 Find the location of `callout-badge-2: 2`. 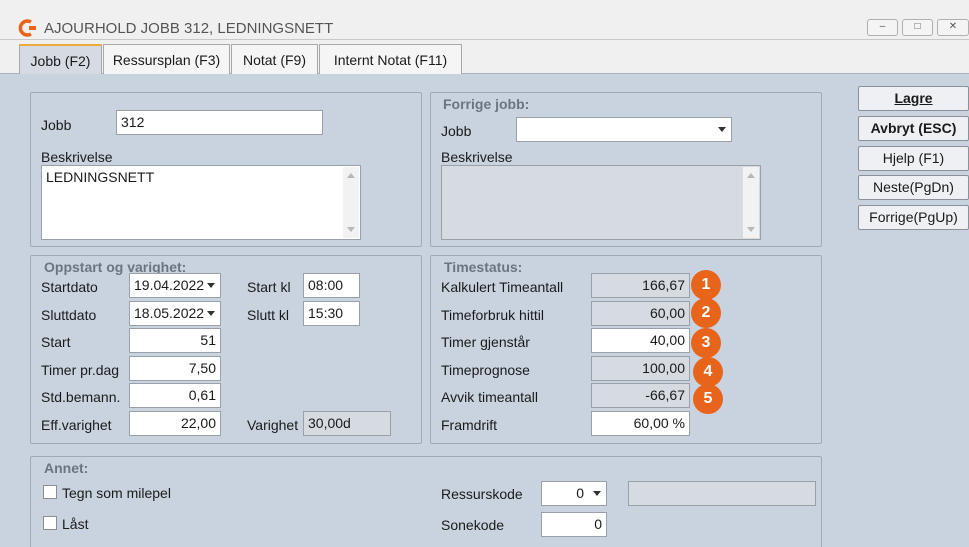

callout-badge-2: 2 is located at coordinates (706, 313).